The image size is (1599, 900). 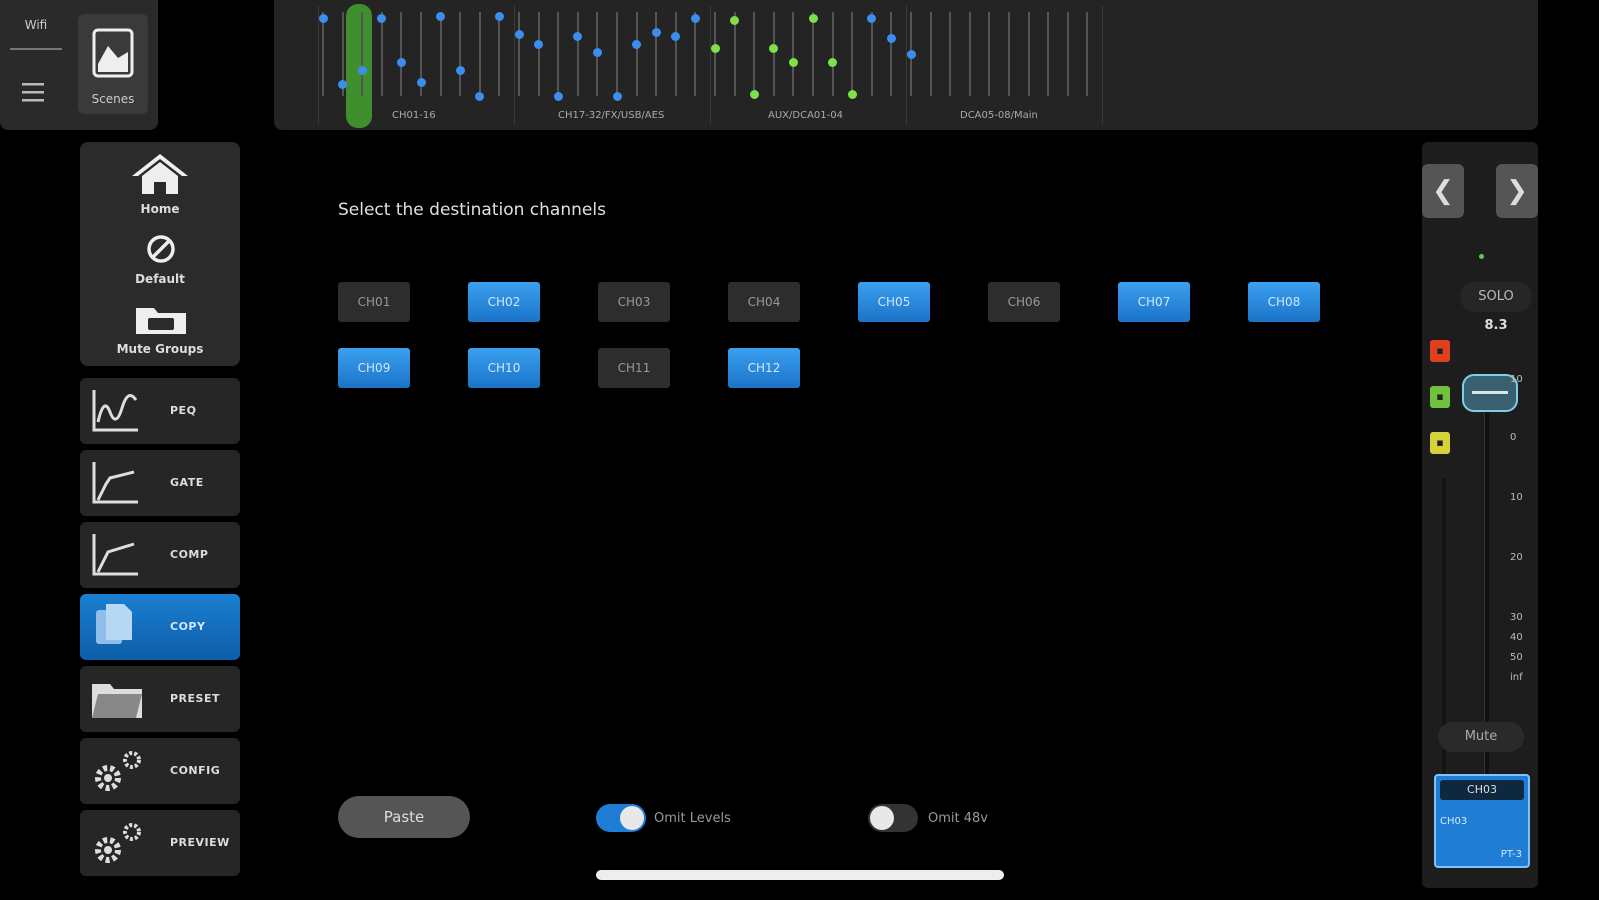 I want to click on prev-channel-button: ❮, so click(x=1443, y=191).